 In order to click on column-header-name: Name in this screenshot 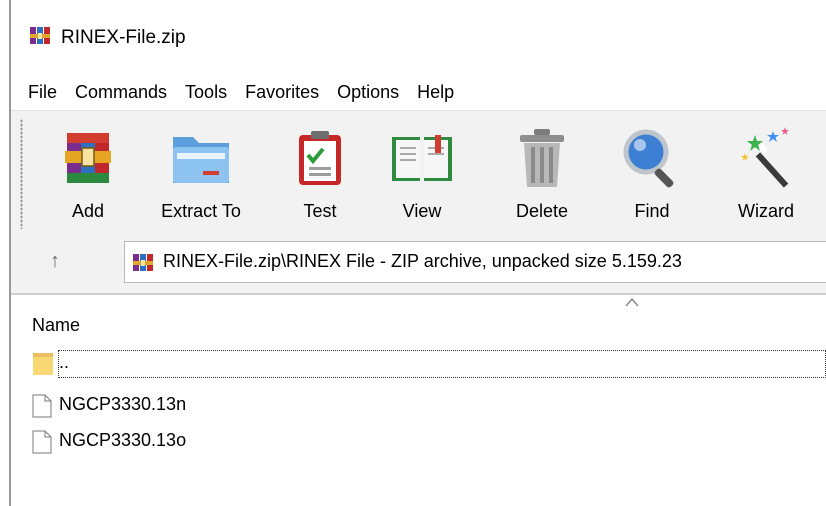, I will do `click(56, 325)`.